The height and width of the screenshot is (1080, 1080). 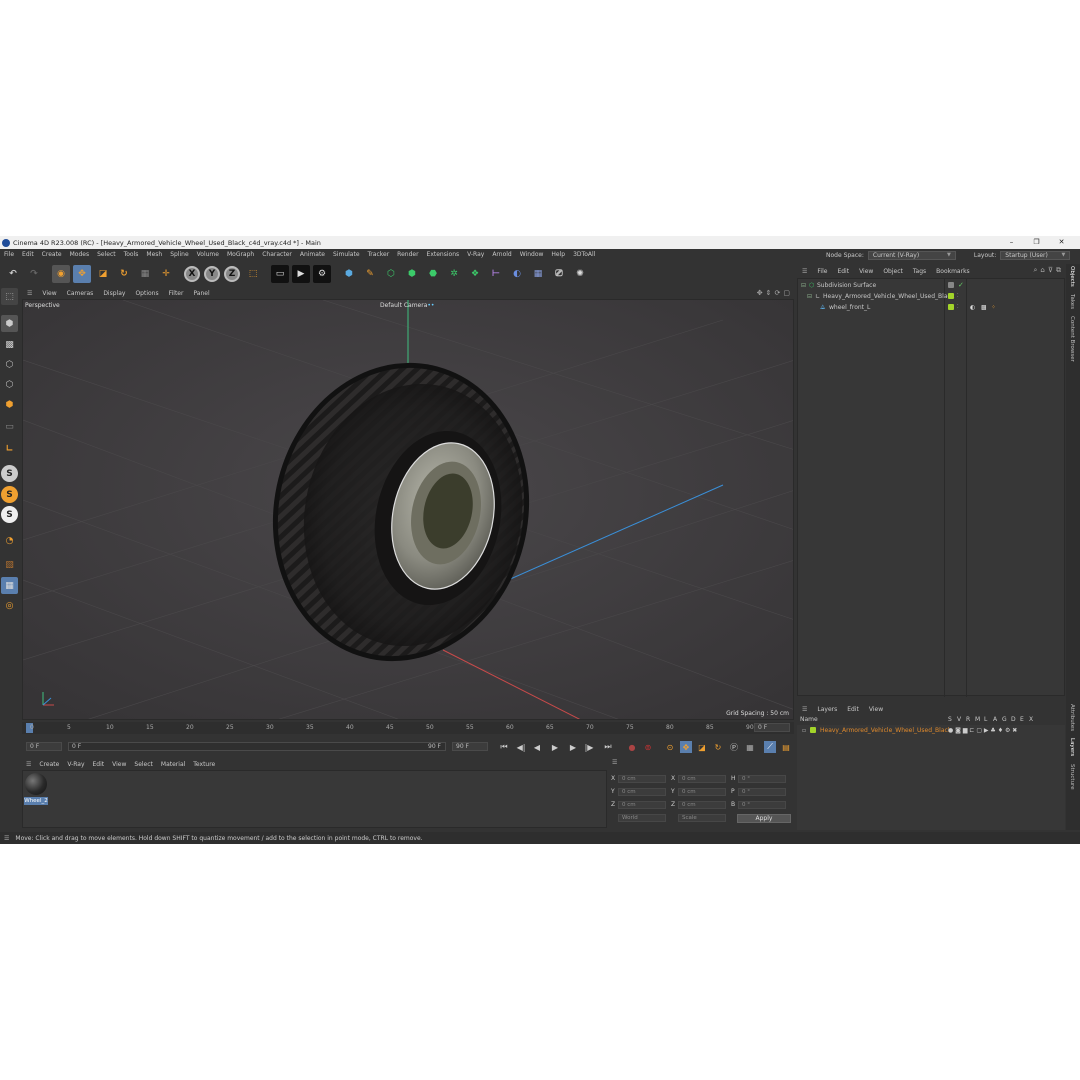 I want to click on menu-render: Render, so click(x=407, y=255).